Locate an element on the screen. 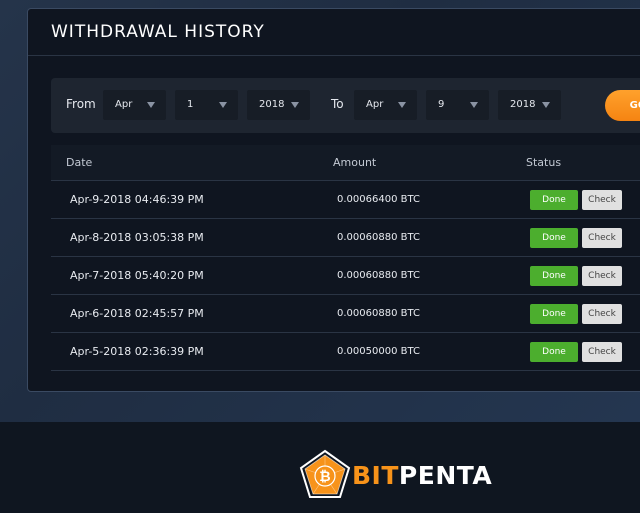 The image size is (640, 513). from-month-value: Apr is located at coordinates (124, 104).